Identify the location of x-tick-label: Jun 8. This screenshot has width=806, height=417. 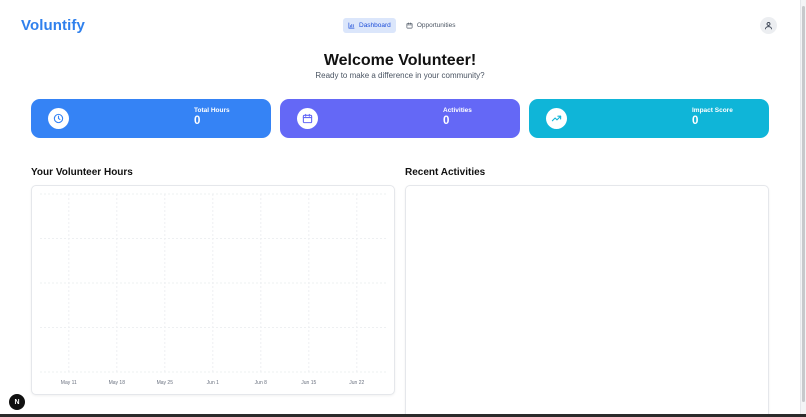
(261, 383).